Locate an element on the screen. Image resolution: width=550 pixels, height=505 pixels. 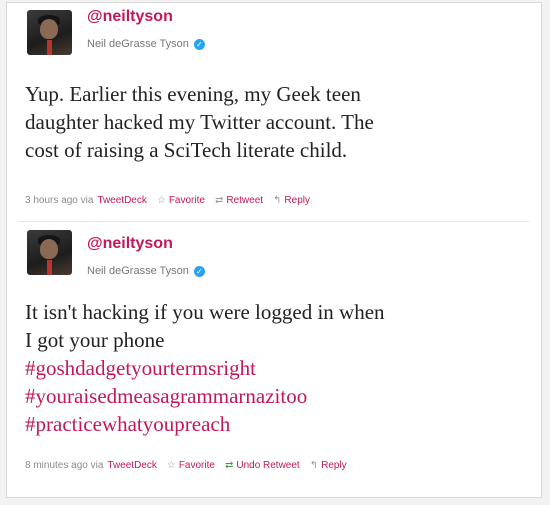
retweet-label: Undo Retweet is located at coordinates (268, 465).